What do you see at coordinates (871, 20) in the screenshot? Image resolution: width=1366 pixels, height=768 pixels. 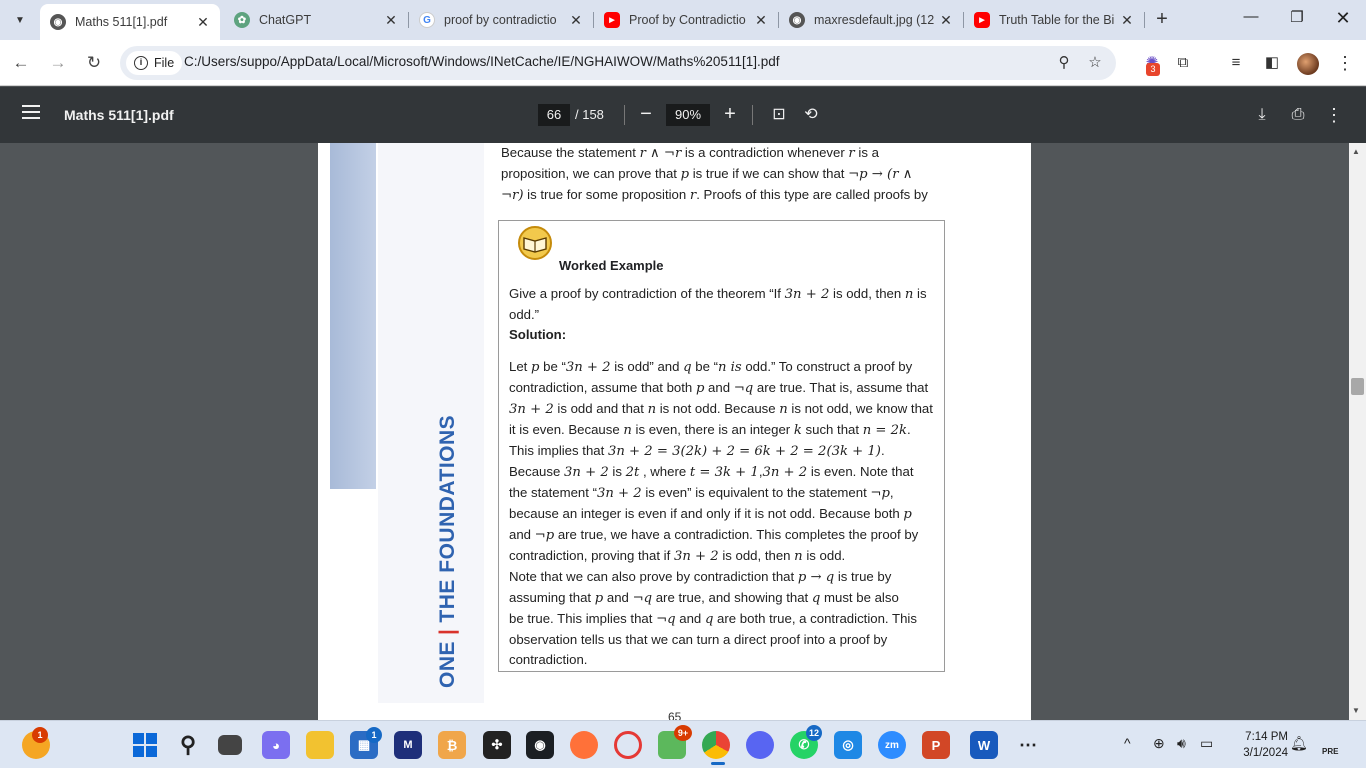 I see `tab-image: ◉ maxresdefault.jpg (12 ✕` at bounding box center [871, 20].